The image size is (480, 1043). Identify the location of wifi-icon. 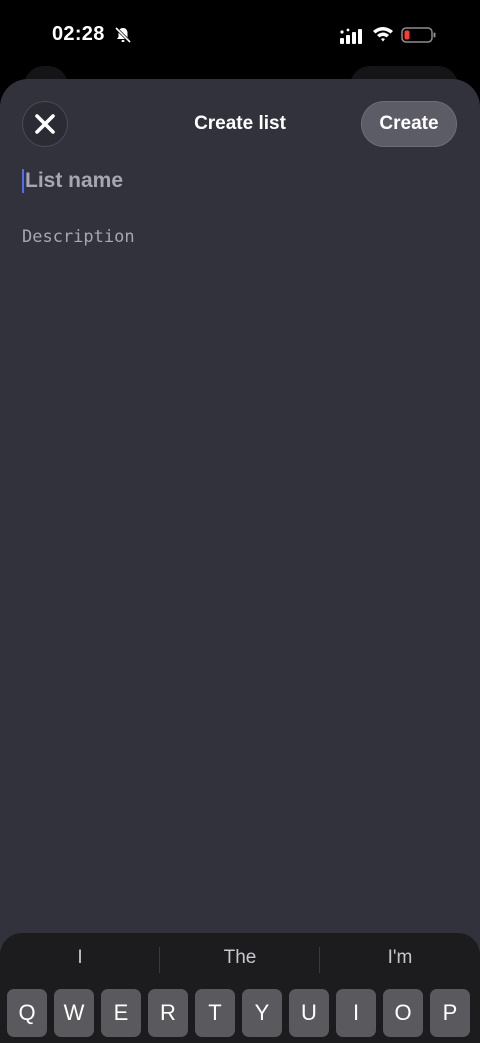
(383, 34).